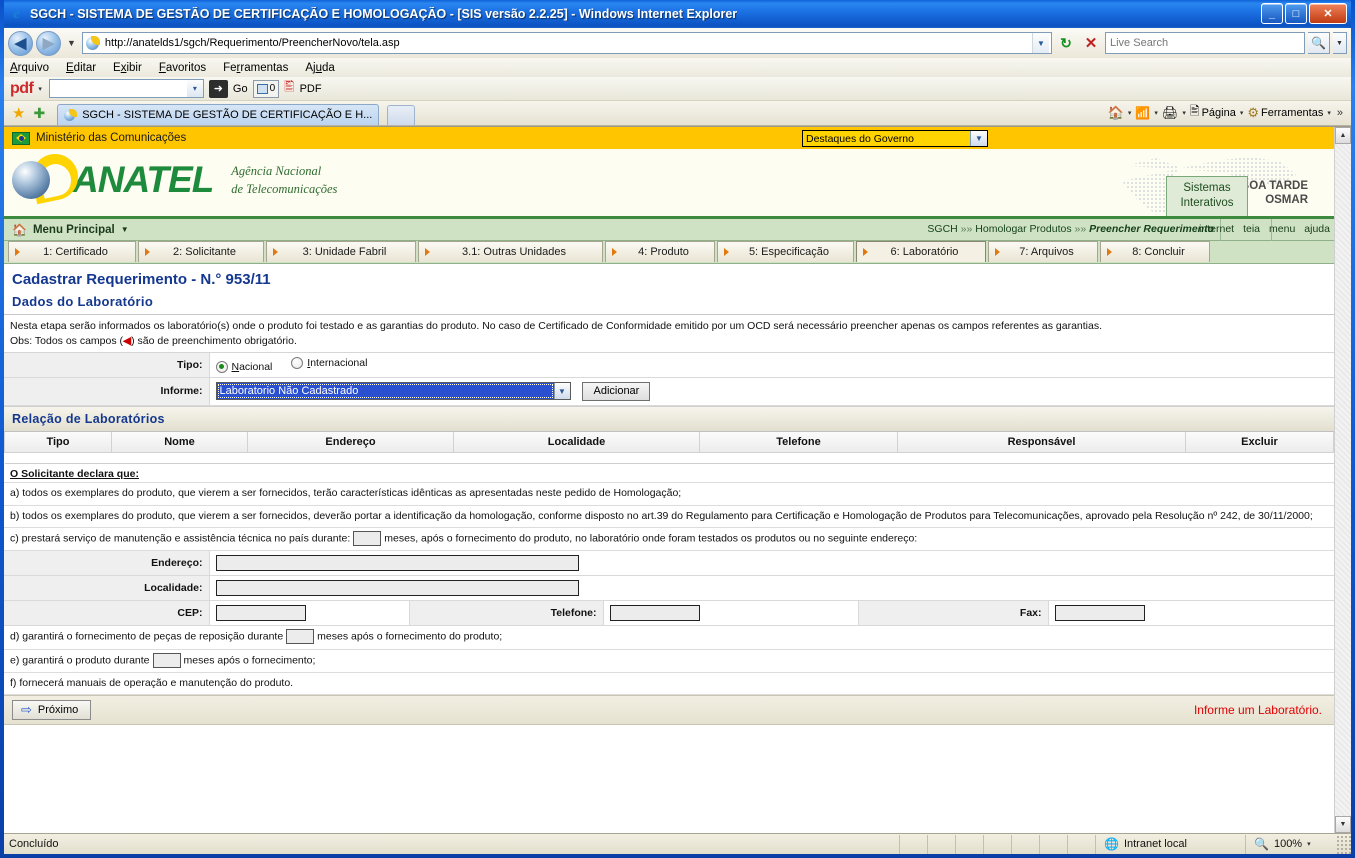 The height and width of the screenshot is (858, 1355). Describe the element at coordinates (397, 588) in the screenshot. I see `localidade-input` at that location.